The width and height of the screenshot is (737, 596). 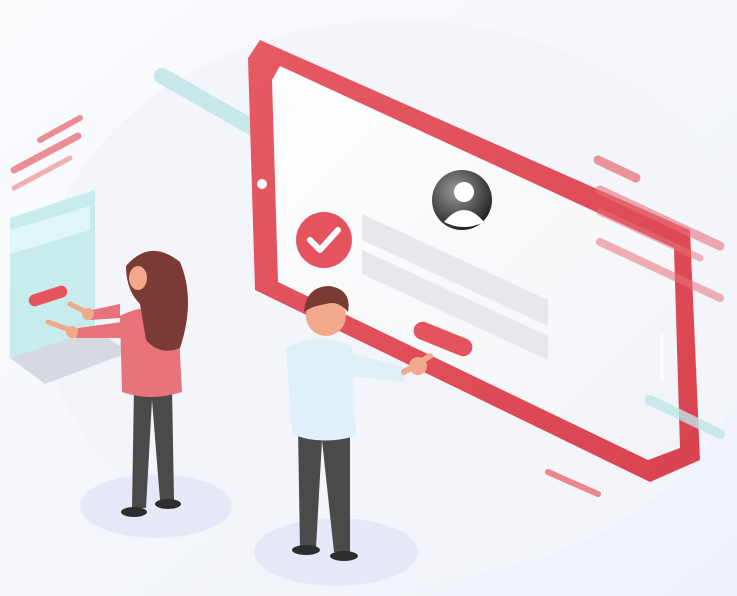 What do you see at coordinates (324, 240) in the screenshot?
I see `check-icon` at bounding box center [324, 240].